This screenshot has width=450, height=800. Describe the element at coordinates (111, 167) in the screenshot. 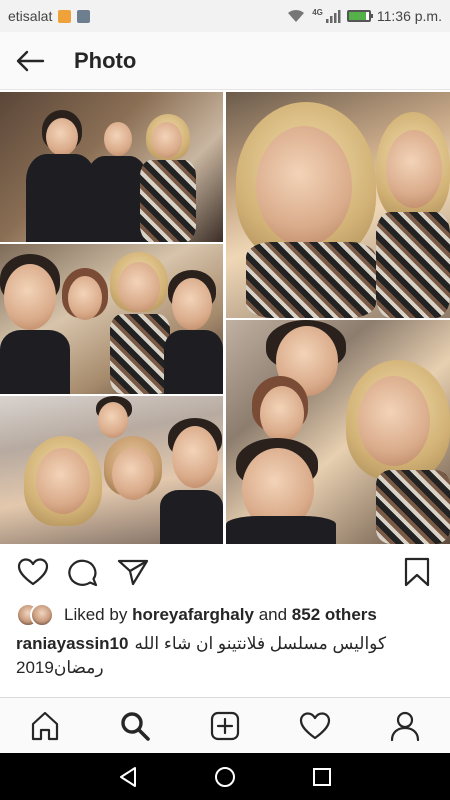

I see `collage-tile-group-photo` at that location.